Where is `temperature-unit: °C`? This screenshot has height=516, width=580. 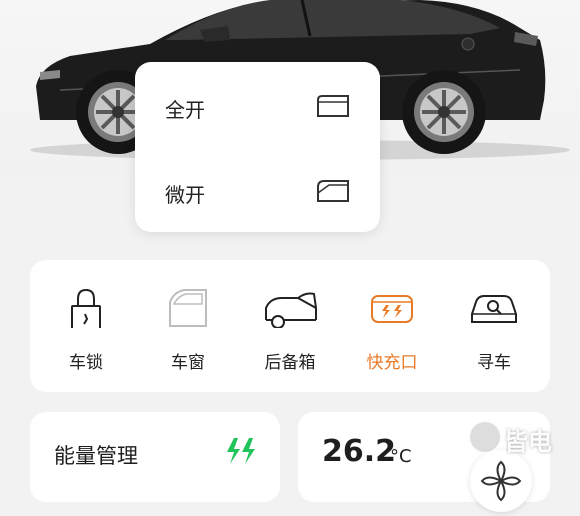 temperature-unit: °C is located at coordinates (401, 456).